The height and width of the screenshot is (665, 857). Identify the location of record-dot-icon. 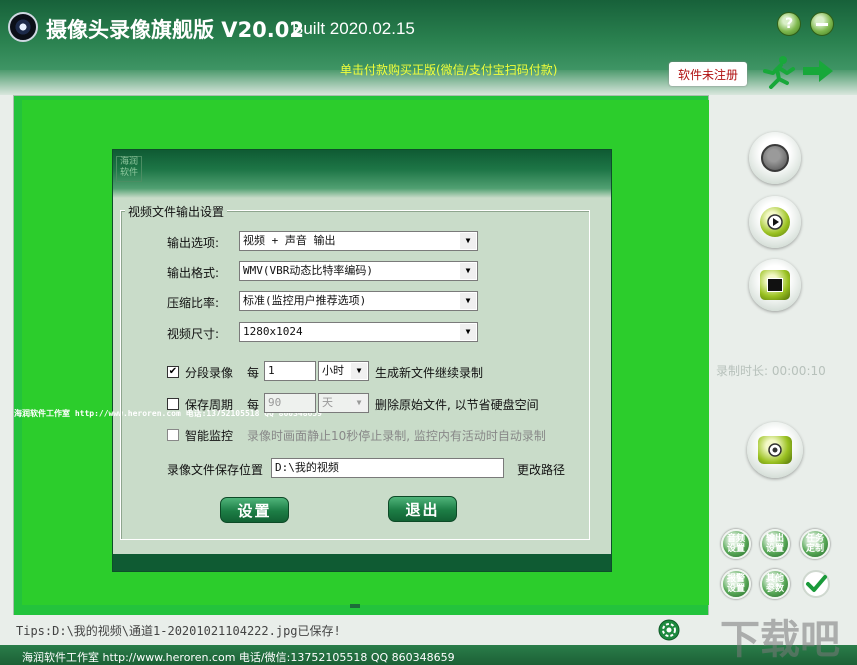
(775, 158).